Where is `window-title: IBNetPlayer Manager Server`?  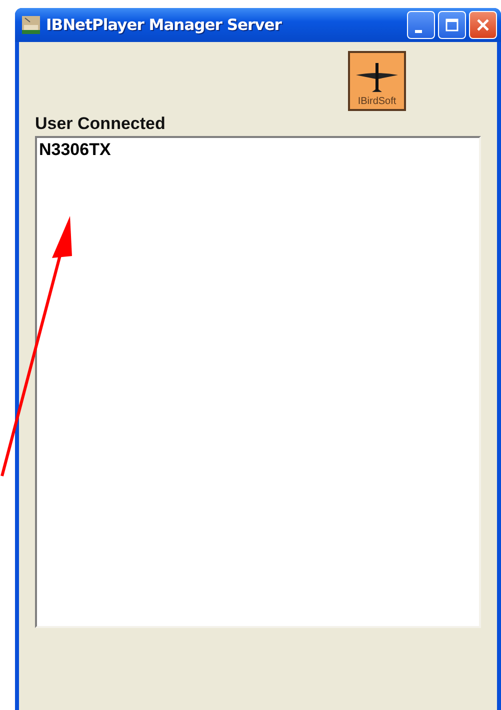
window-title: IBNetPlayer Manager Server is located at coordinates (164, 25).